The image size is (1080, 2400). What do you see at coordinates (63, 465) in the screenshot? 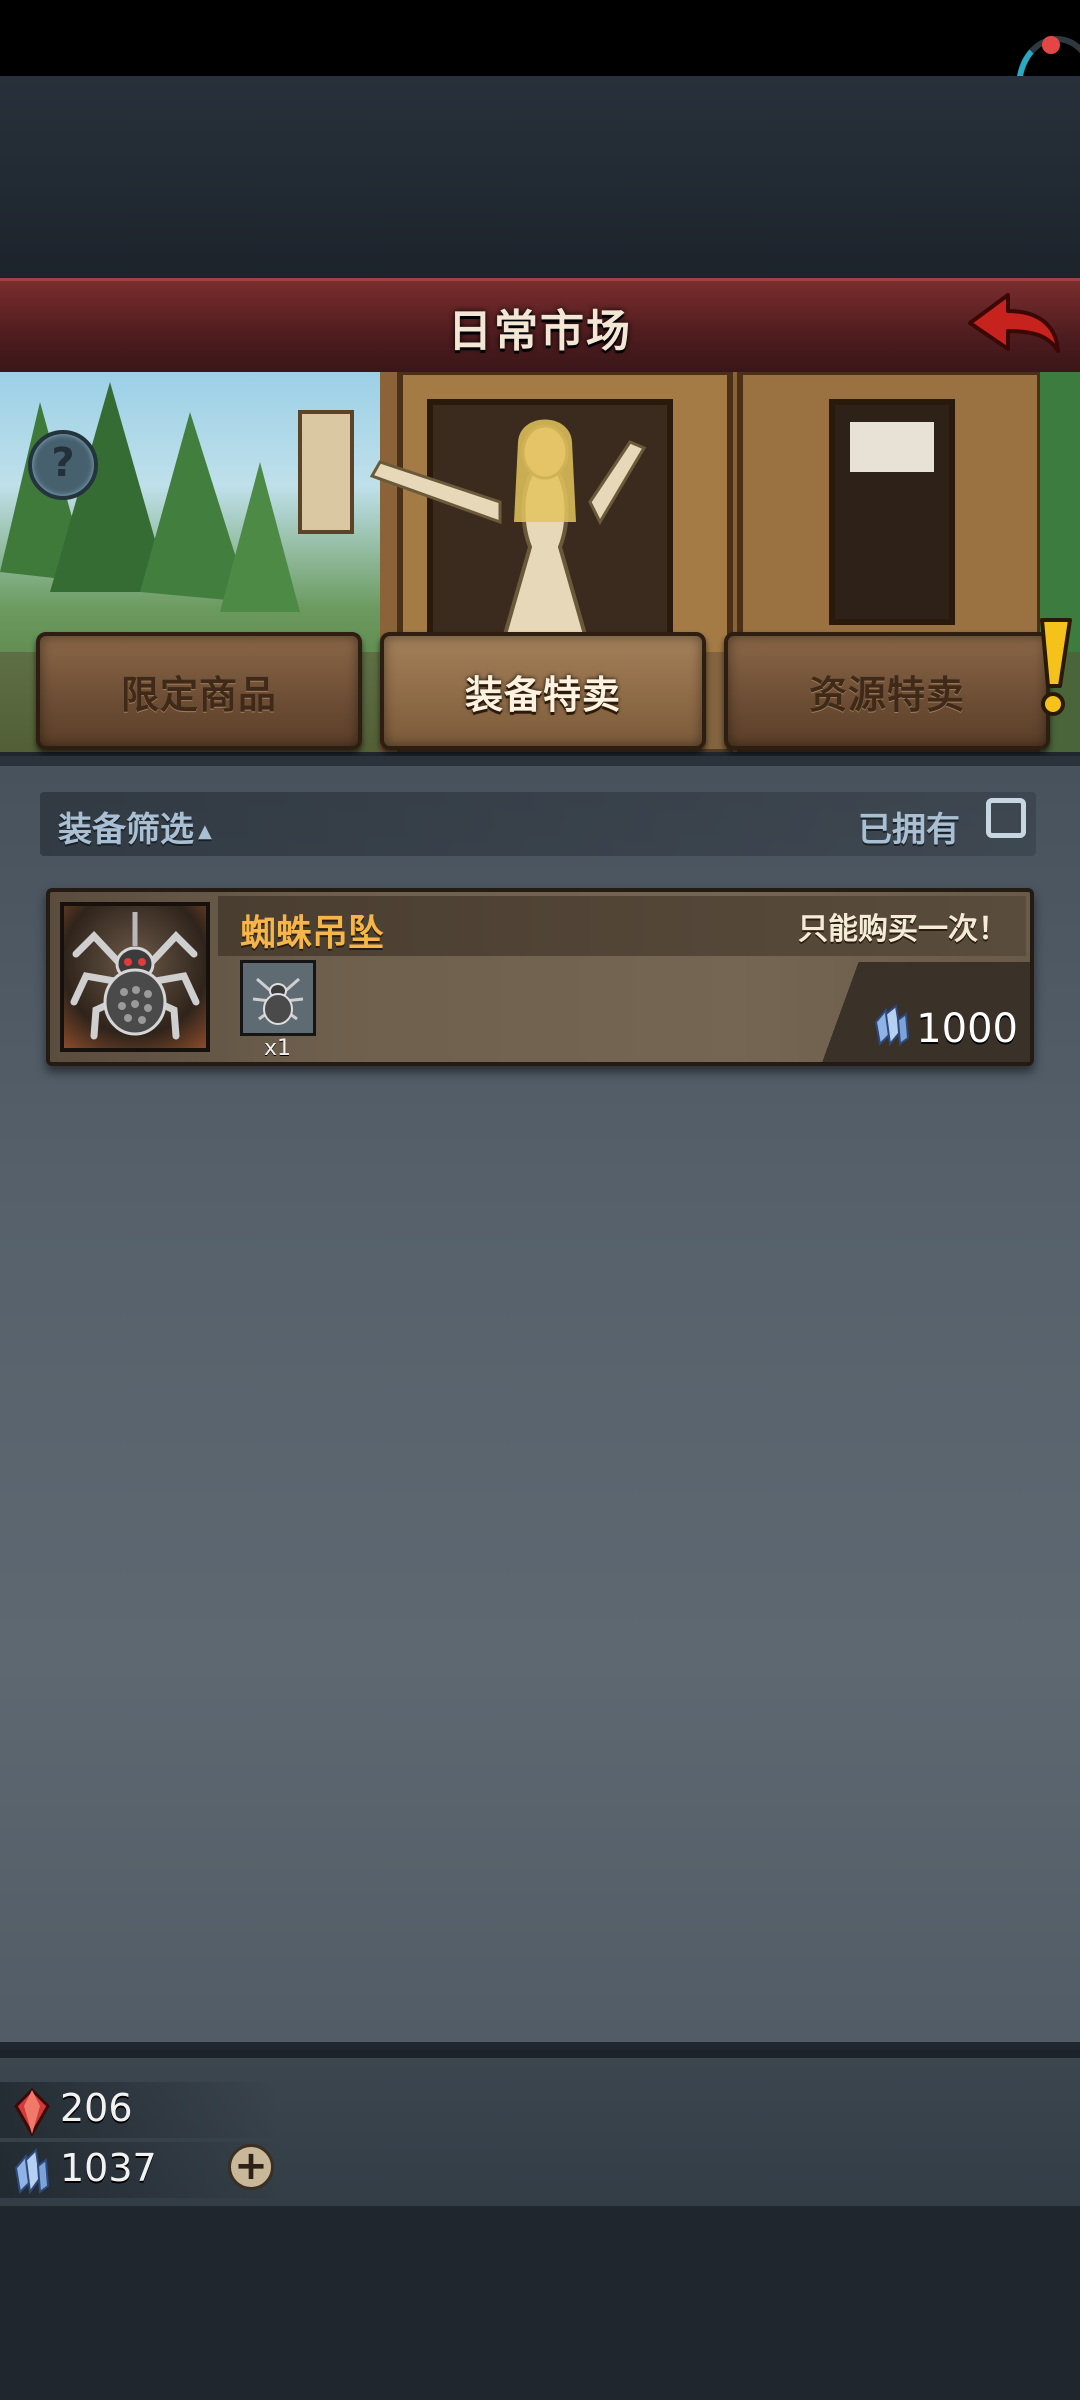
I see `help-question-button: ?` at bounding box center [63, 465].